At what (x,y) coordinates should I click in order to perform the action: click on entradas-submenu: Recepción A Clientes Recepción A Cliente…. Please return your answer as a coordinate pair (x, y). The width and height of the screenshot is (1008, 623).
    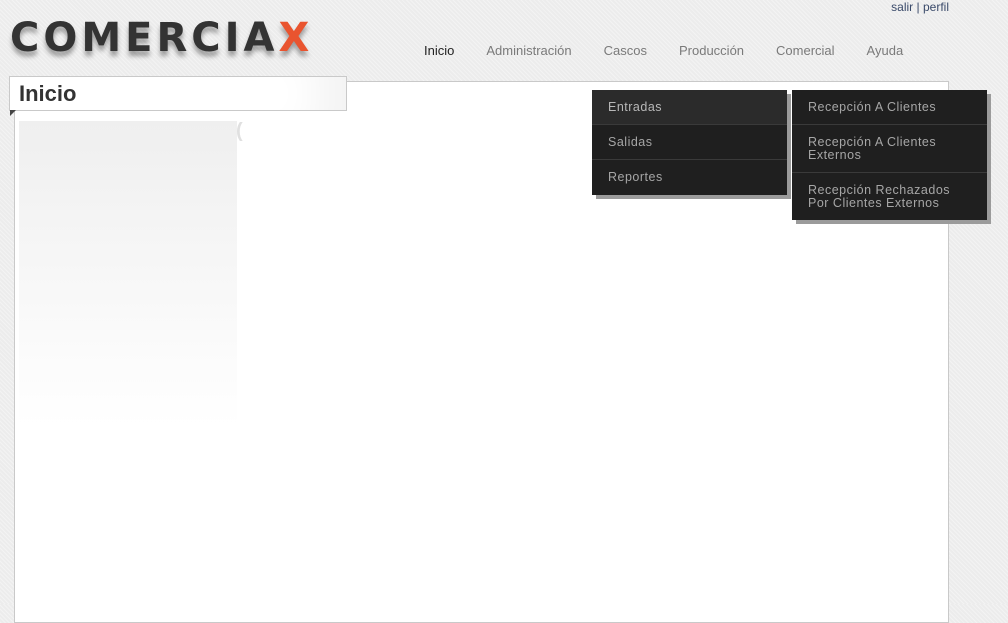
    Looking at the image, I should click on (889, 155).